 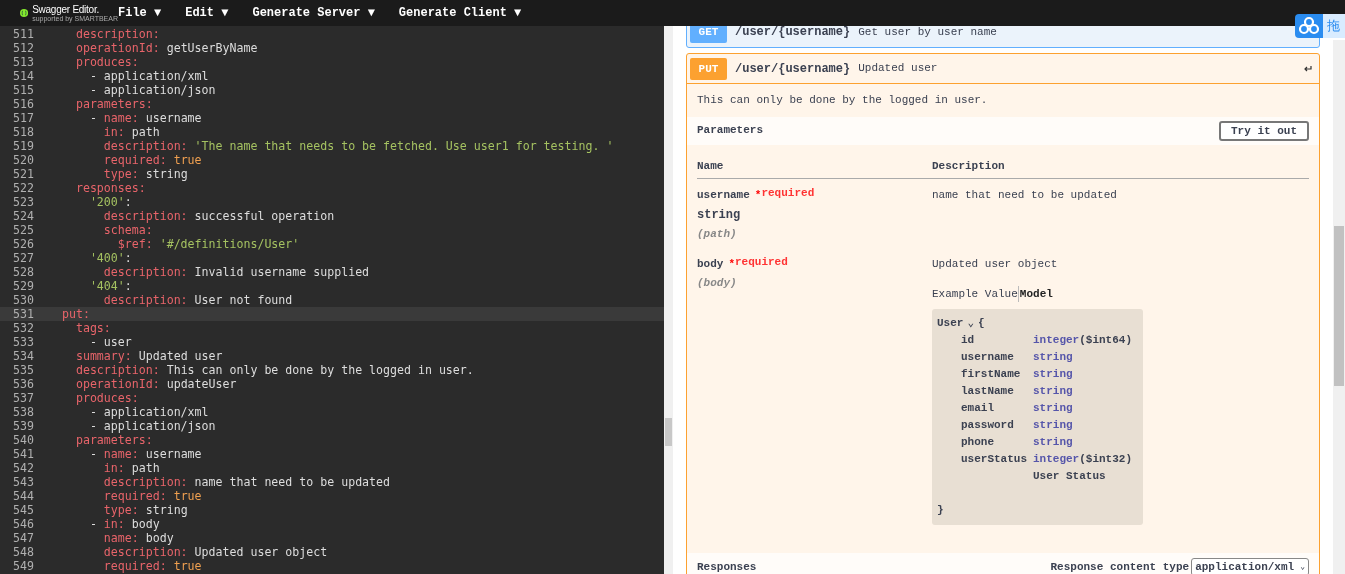 I want to click on line-number: 535, so click(x=23, y=370).